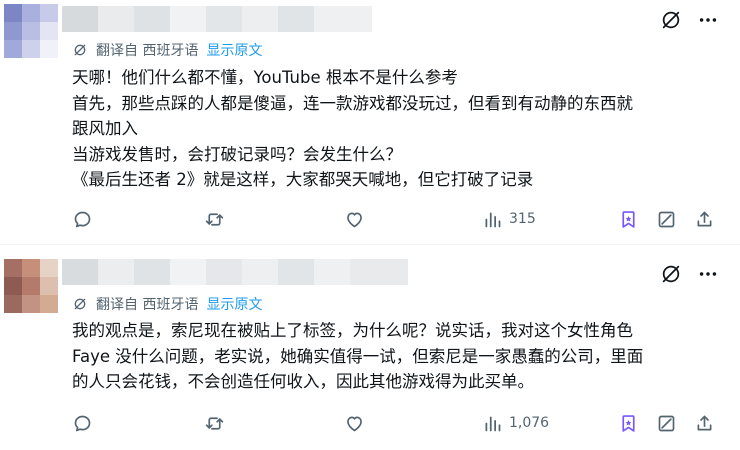  Describe the element at coordinates (105, 128) in the screenshot. I see `post-text-line: 跟风加入` at that location.